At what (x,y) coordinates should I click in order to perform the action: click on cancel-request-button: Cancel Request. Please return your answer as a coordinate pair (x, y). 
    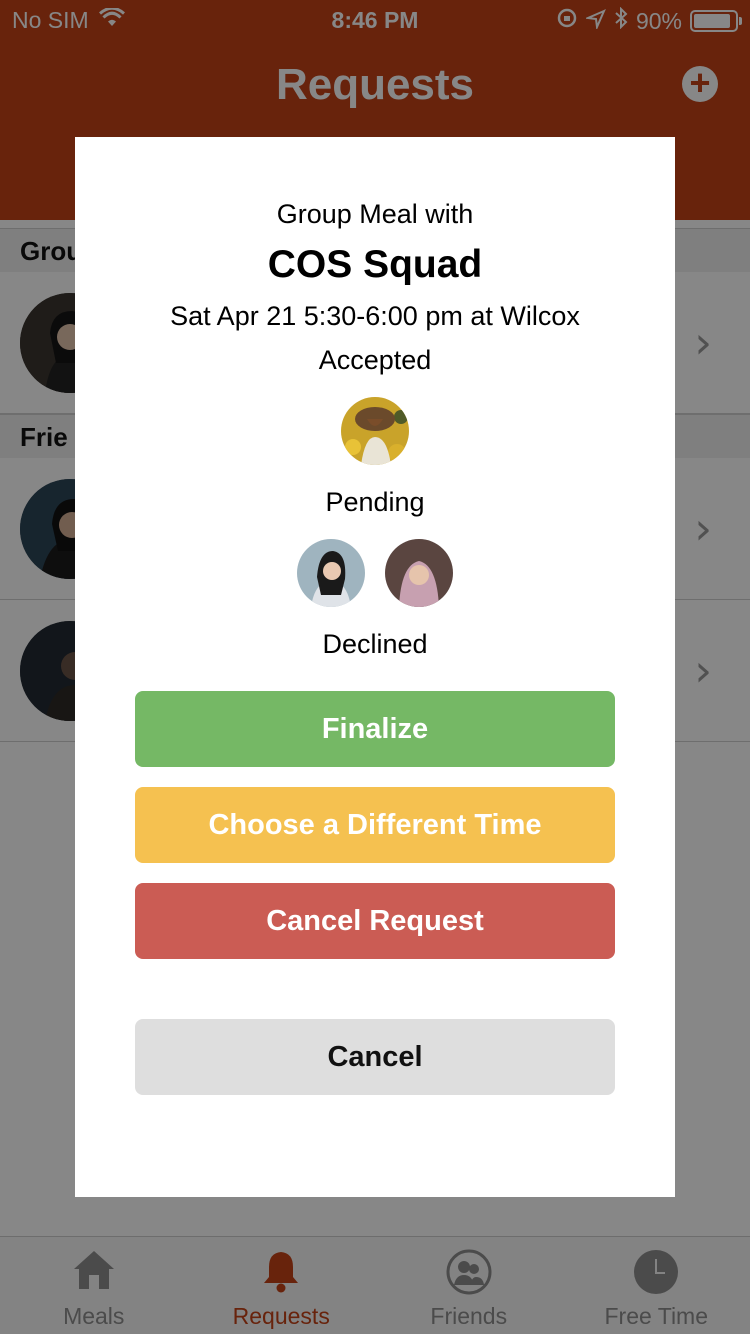
    Looking at the image, I should click on (375, 921).